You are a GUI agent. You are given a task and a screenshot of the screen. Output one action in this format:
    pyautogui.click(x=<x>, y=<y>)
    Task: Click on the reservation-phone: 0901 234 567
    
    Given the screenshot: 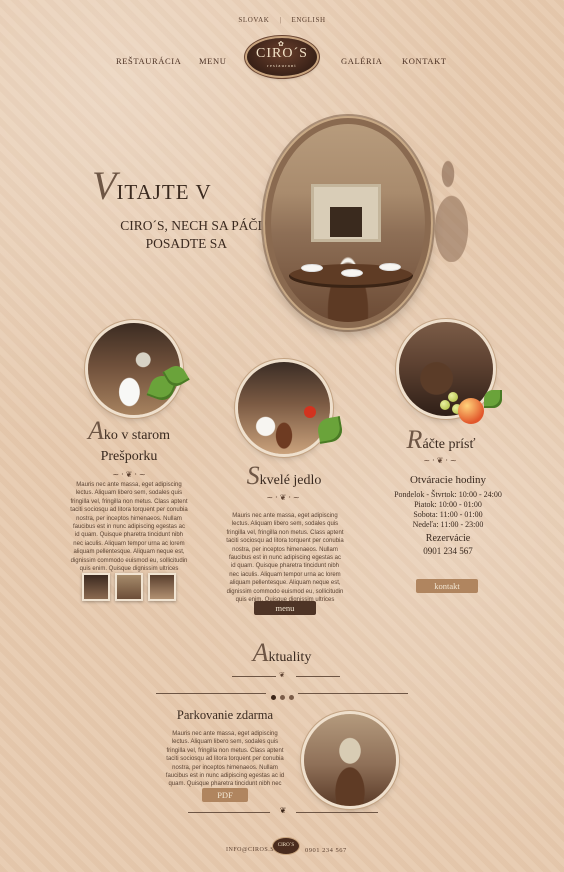 What is the action you would take?
    pyautogui.click(x=448, y=551)
    